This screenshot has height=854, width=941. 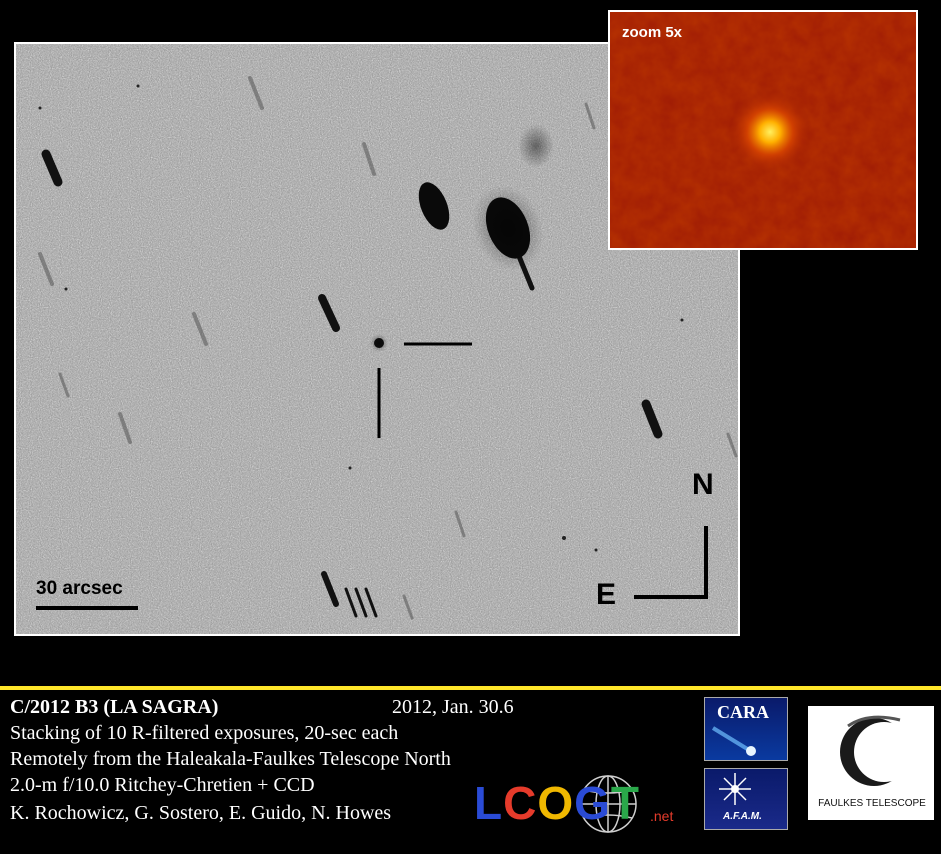 What do you see at coordinates (162, 785) in the screenshot?
I see `caption-instrument: 2.0-m f/10.0 Ritchey-Chretien + CCD` at bounding box center [162, 785].